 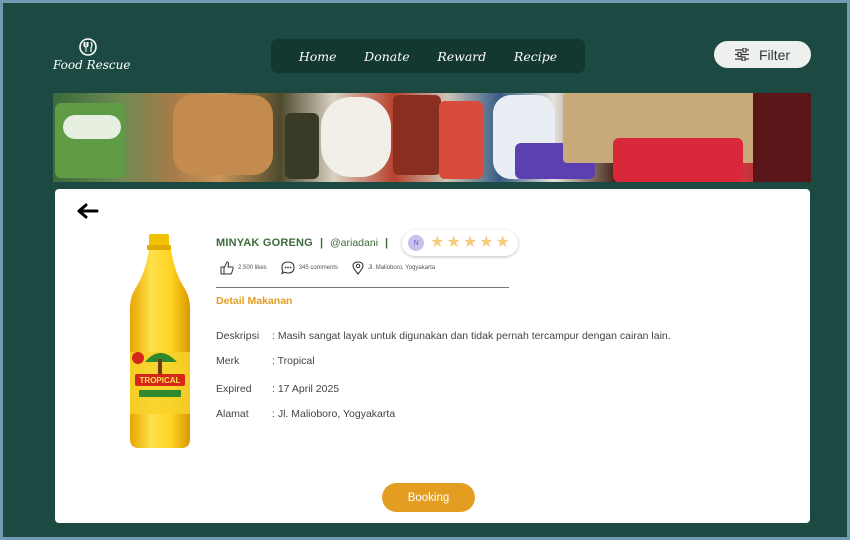 What do you see at coordinates (386, 56) in the screenshot?
I see `nav-donate: Donate` at bounding box center [386, 56].